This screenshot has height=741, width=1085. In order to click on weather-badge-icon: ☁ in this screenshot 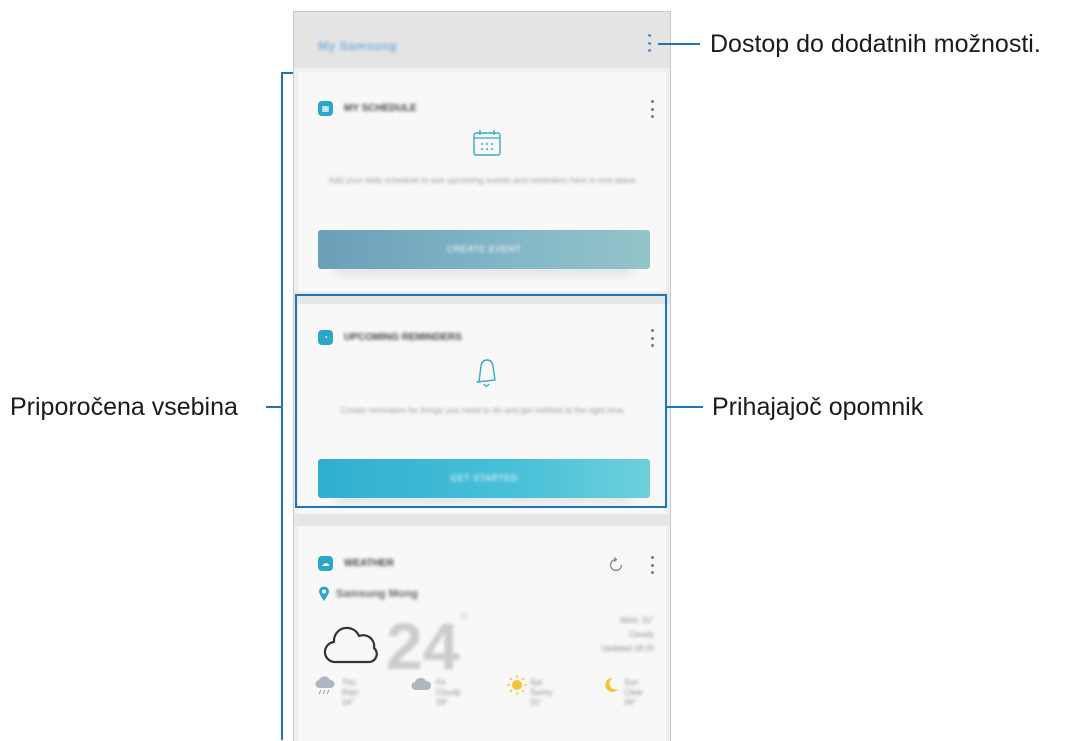, I will do `click(325, 563)`.